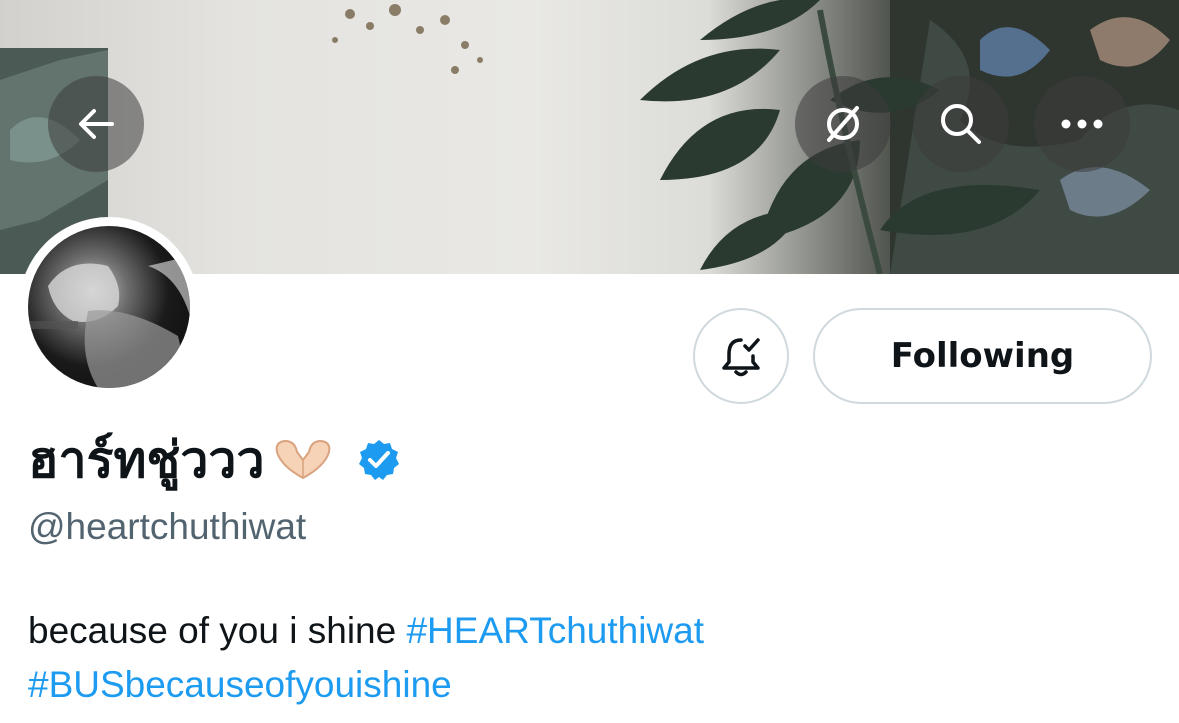 Image resolution: width=1179 pixels, height=723 pixels. I want to click on profile-handle: @heartchuthiwat, so click(167, 526).